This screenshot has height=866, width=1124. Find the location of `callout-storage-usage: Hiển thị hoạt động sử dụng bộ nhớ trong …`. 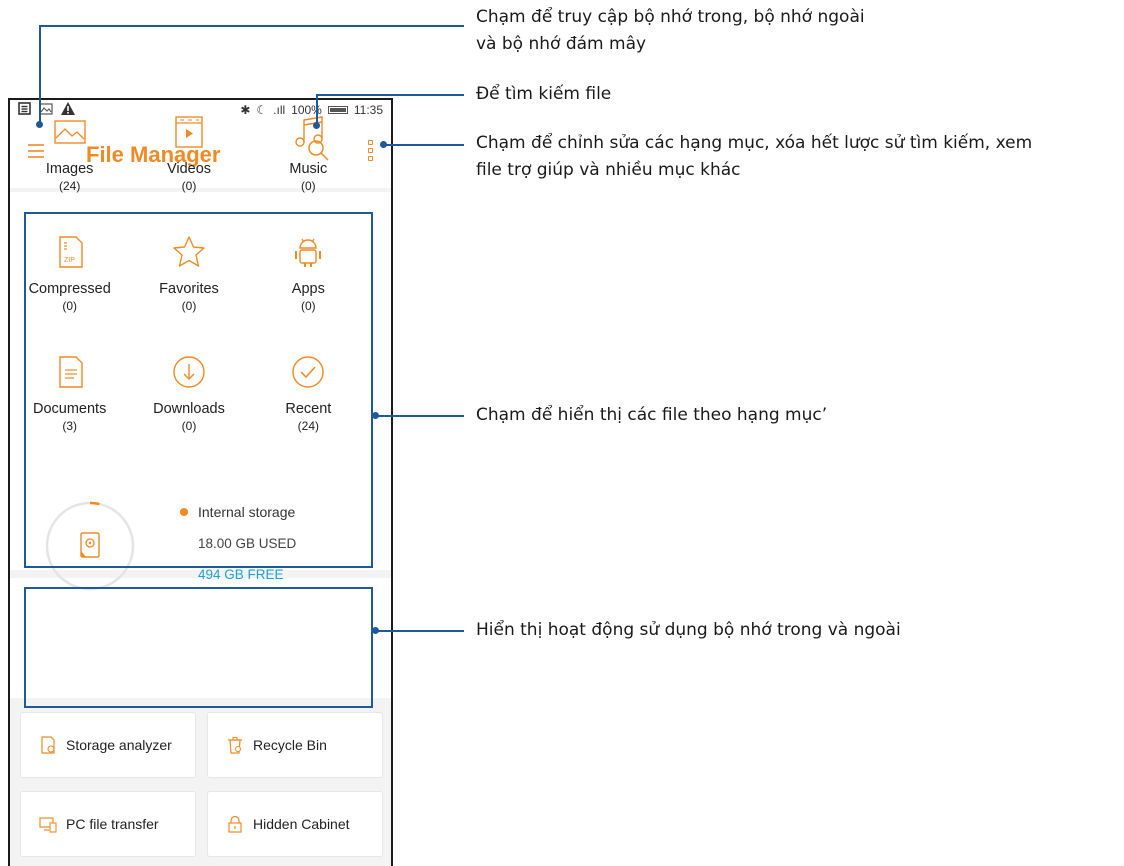

callout-storage-usage: Hiển thị hoạt động sử dụng bộ nhớ trong … is located at coordinates (688, 630).